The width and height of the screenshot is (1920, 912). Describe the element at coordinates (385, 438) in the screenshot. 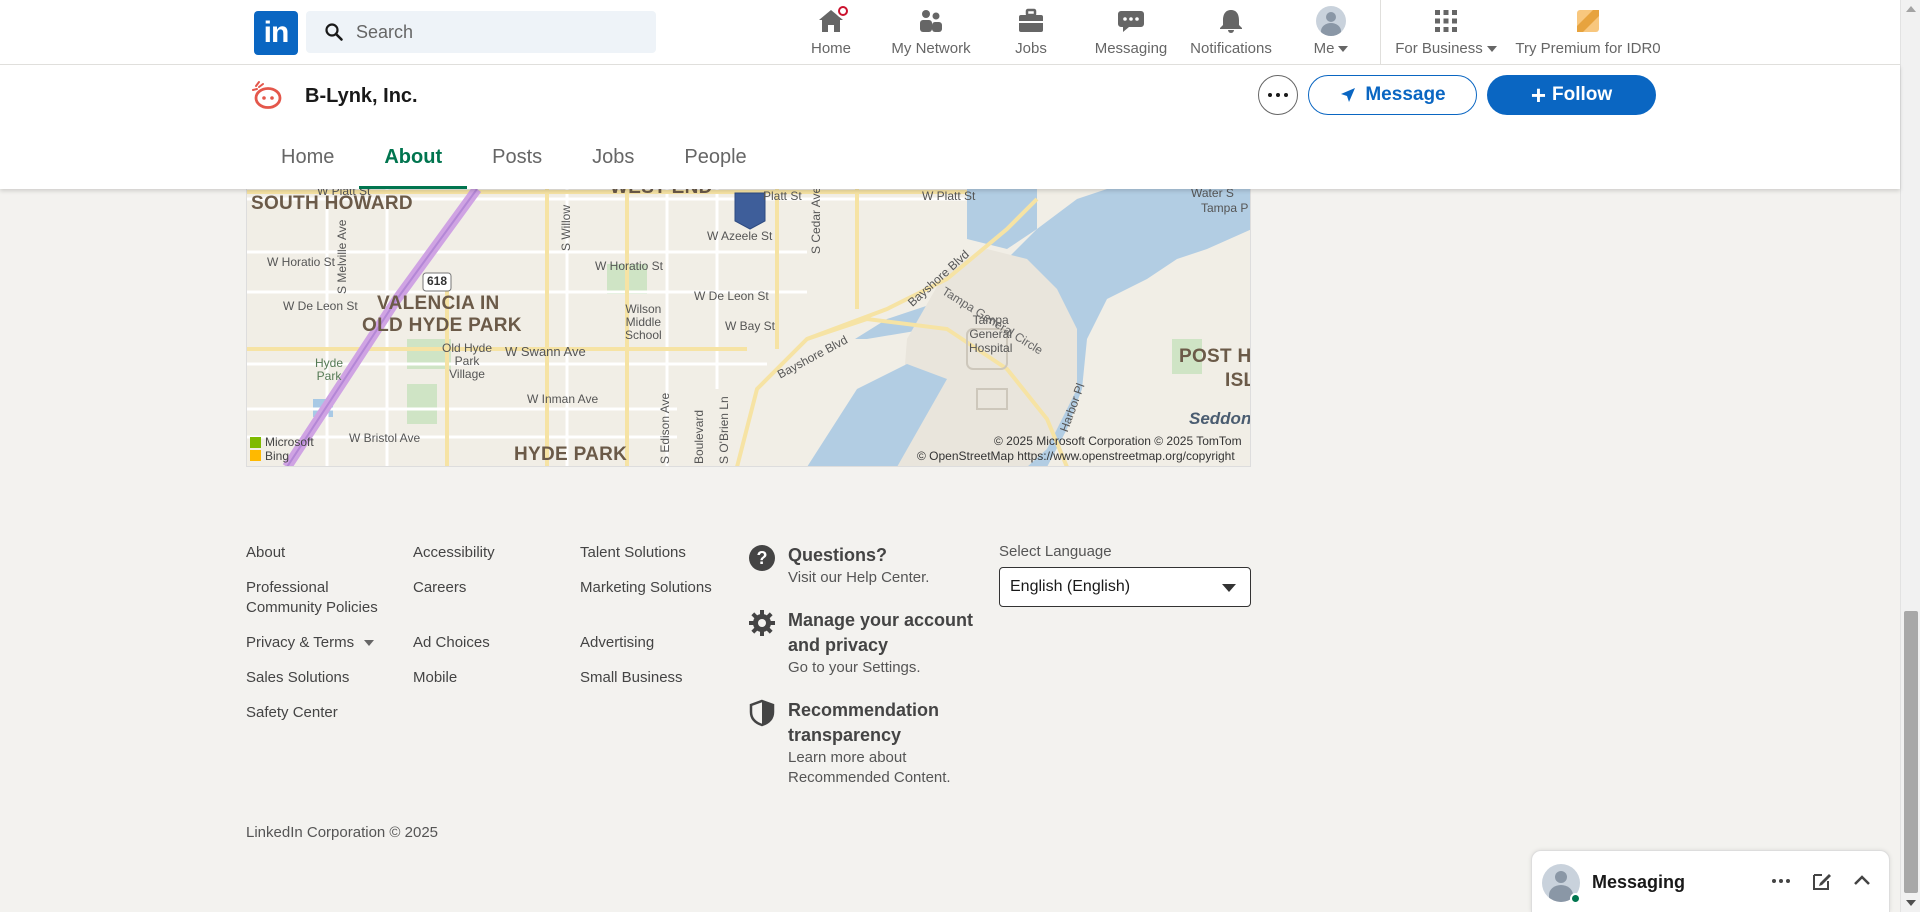

I see `map-label: W Bristol Ave` at that location.